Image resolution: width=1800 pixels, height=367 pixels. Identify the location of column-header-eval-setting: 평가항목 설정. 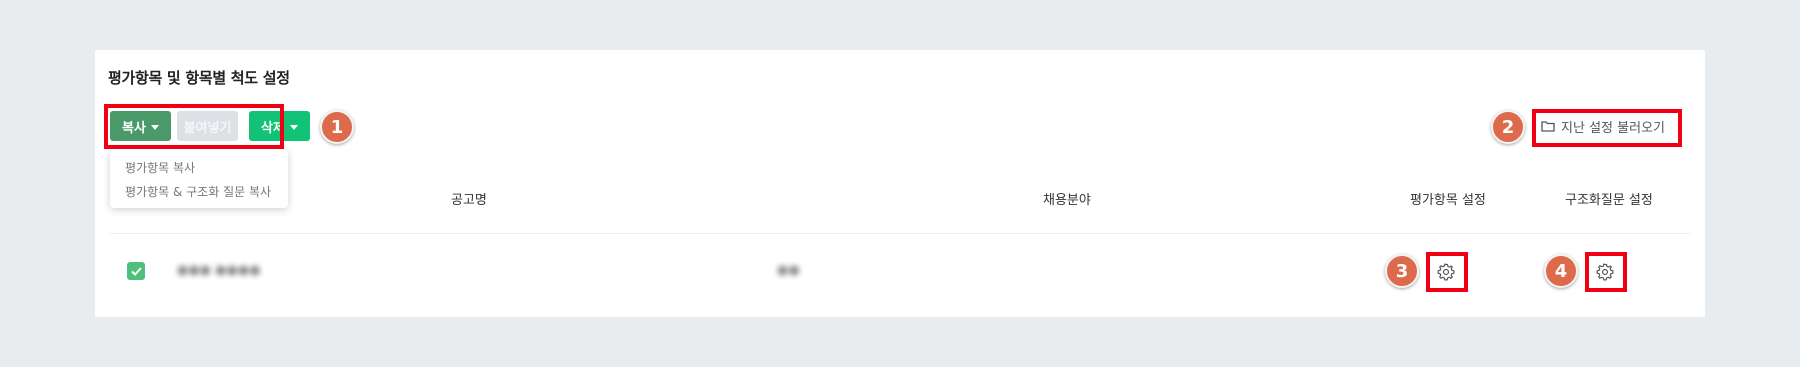
(1448, 200).